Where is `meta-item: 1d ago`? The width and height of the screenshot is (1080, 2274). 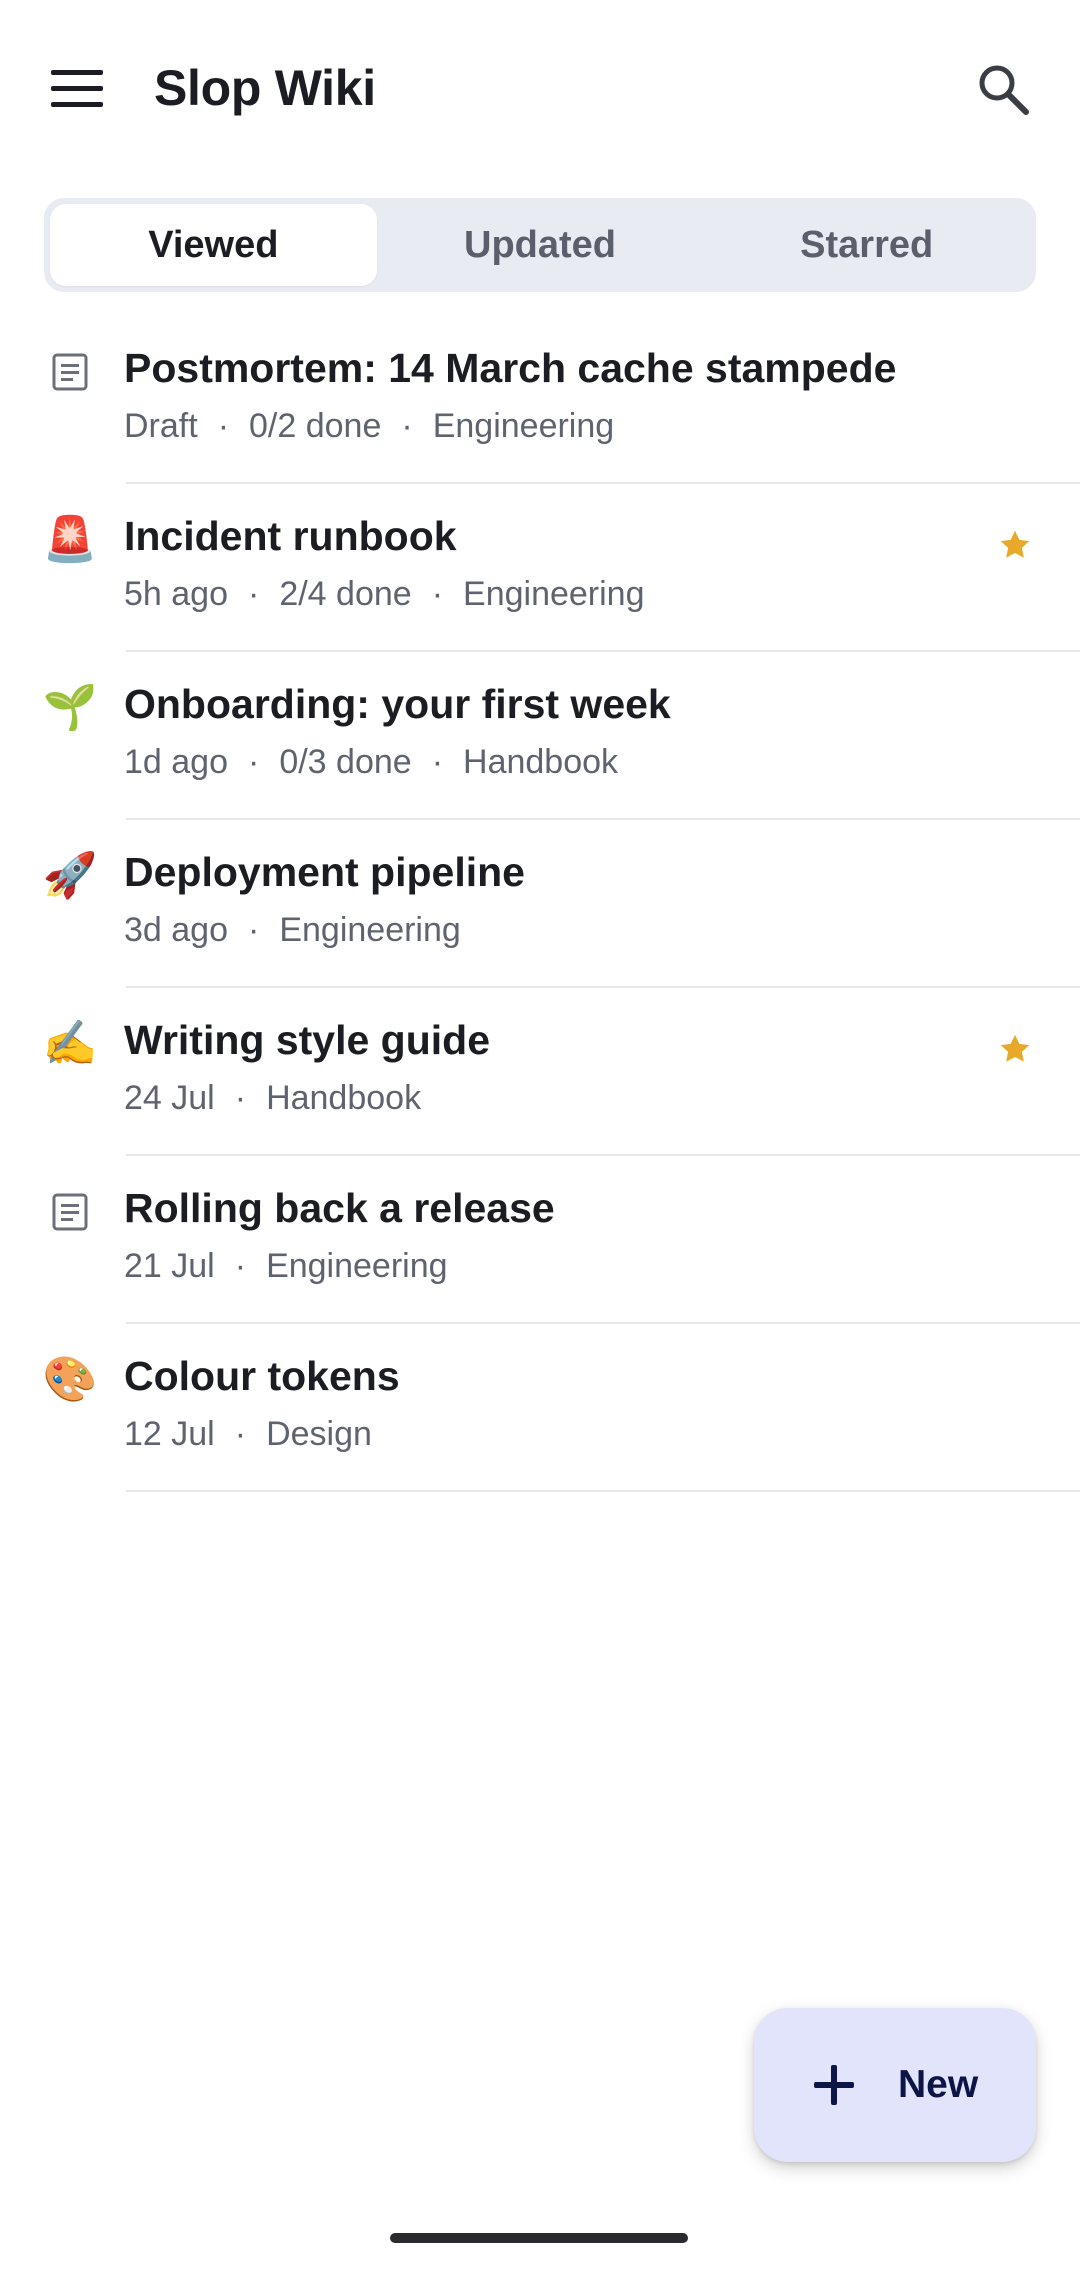
meta-item: 1d ago is located at coordinates (176, 762).